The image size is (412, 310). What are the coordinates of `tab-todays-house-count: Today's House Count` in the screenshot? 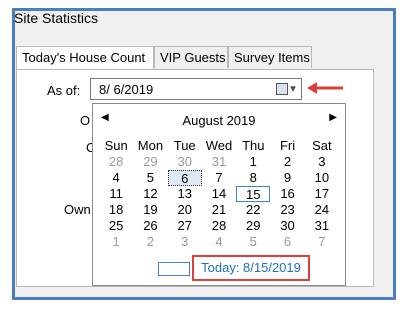 It's located at (85, 58).